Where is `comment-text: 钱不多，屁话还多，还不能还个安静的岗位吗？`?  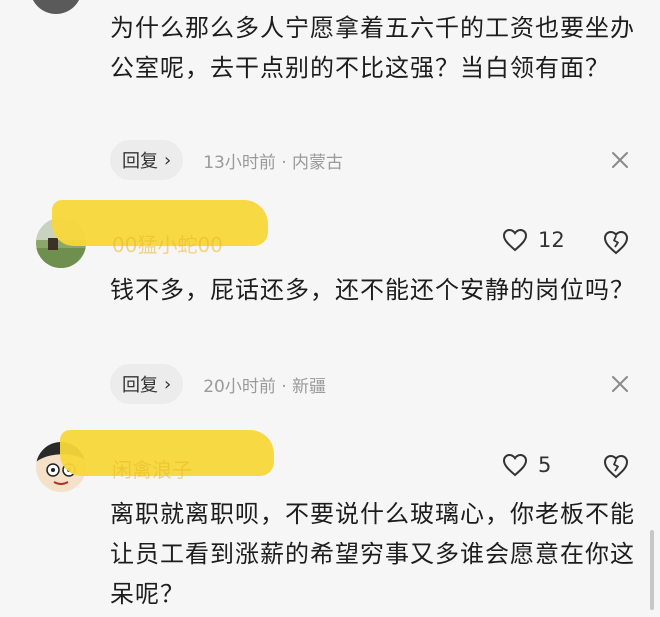 comment-text: 钱不多，屁话还多，还不能还个安静的岗位吗？ is located at coordinates (372, 290).